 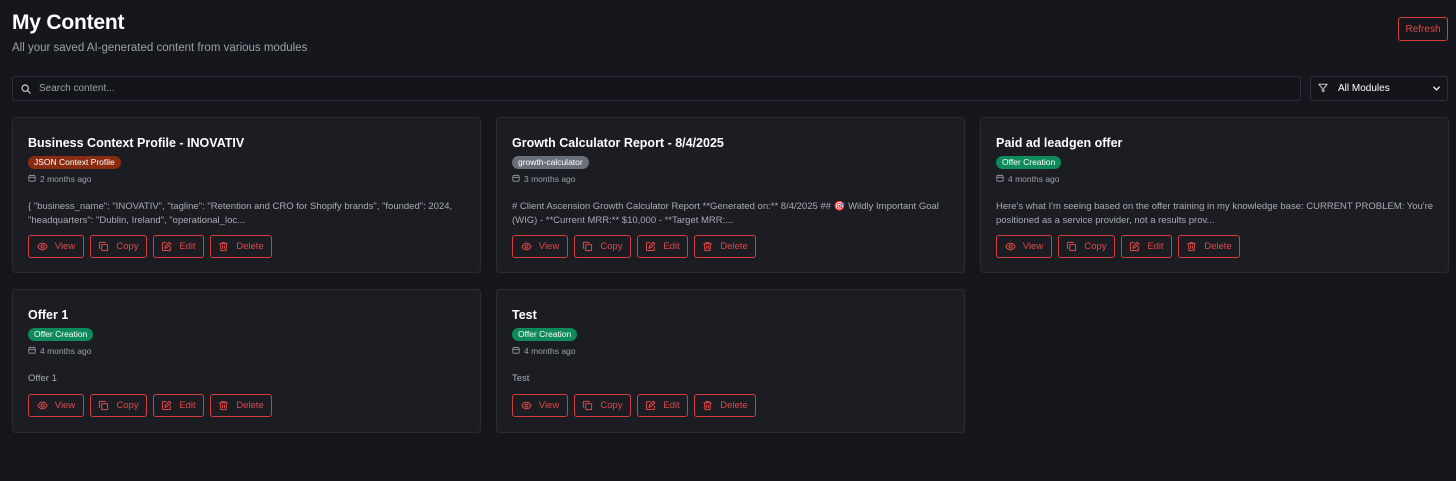 I want to click on card-preview: Test, so click(x=521, y=378).